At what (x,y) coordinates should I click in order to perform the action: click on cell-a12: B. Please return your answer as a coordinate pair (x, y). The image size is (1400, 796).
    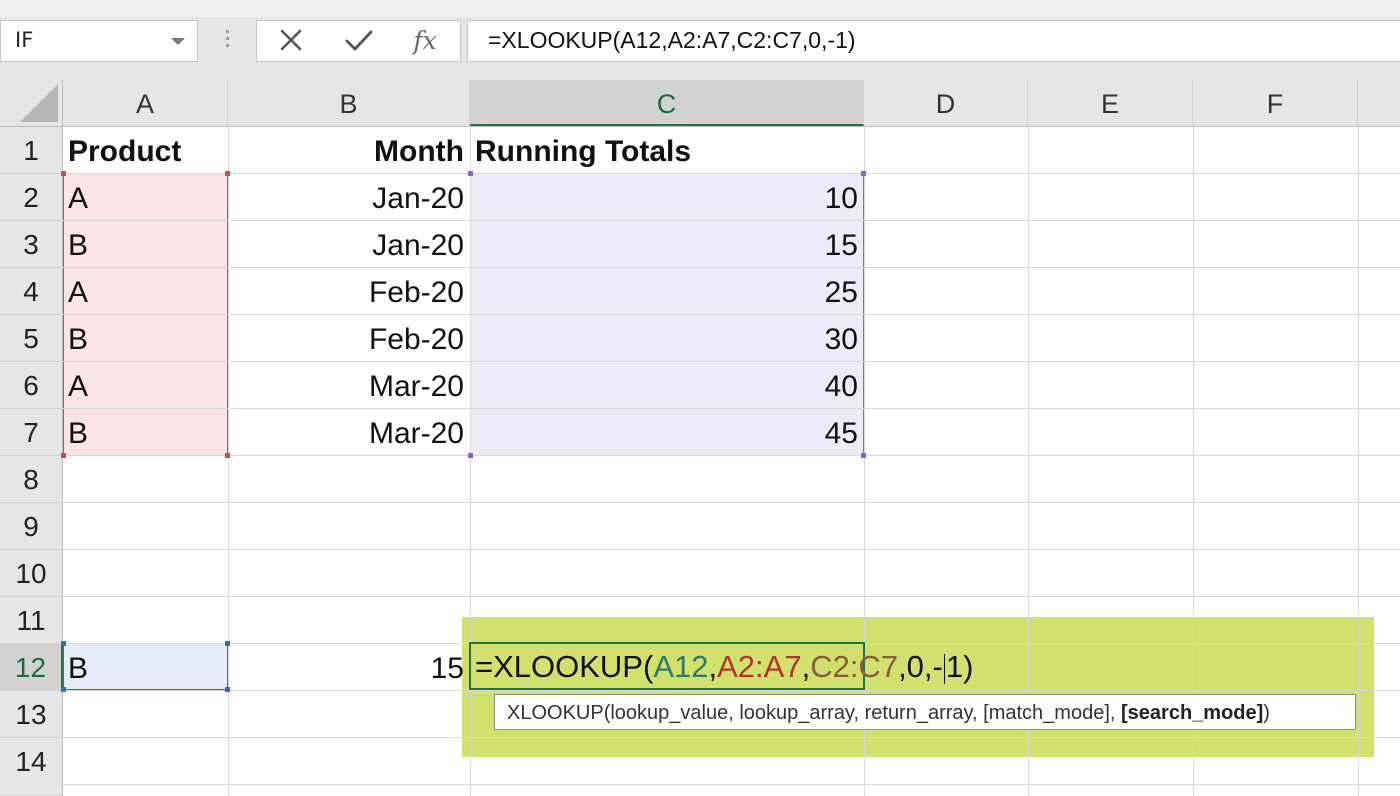
    Looking at the image, I should click on (145, 667).